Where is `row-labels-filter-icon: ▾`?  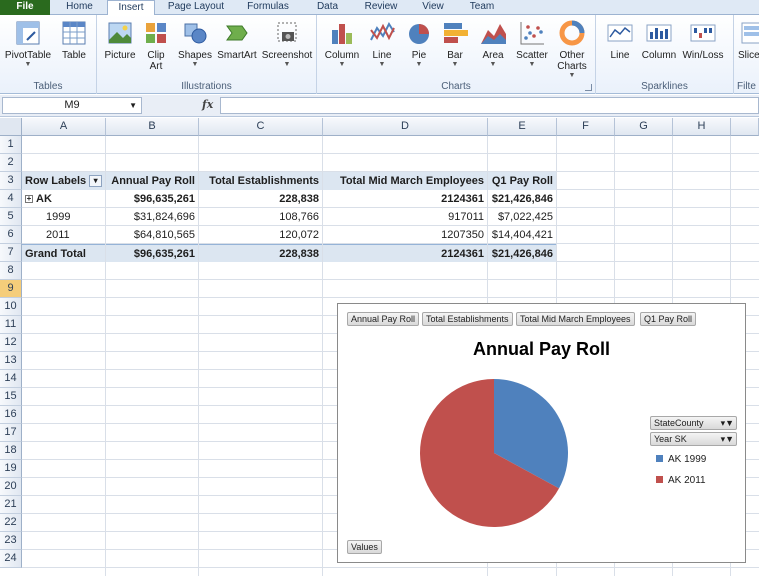
row-labels-filter-icon: ▾ is located at coordinates (96, 181).